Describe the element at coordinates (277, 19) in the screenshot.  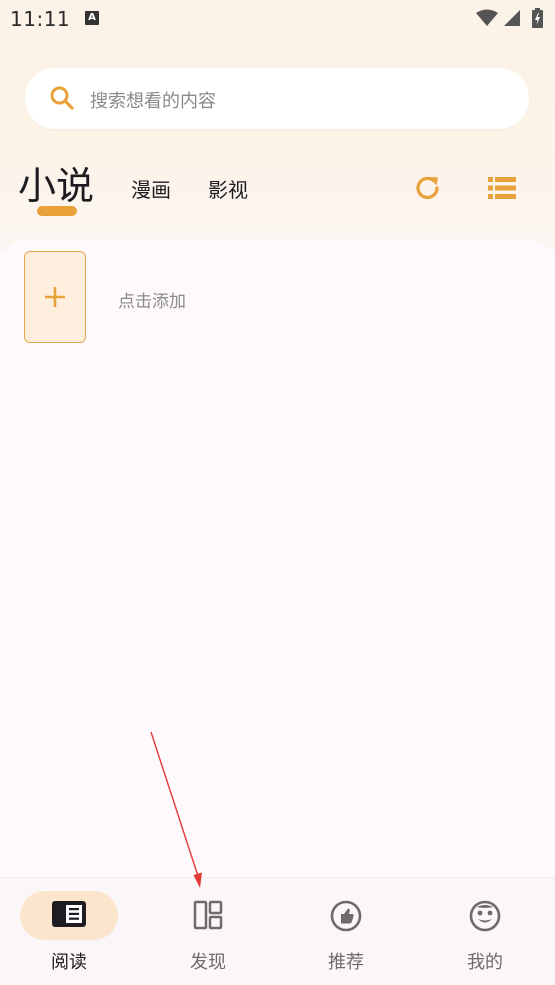
I see `status-bar: 11:11 A` at that location.